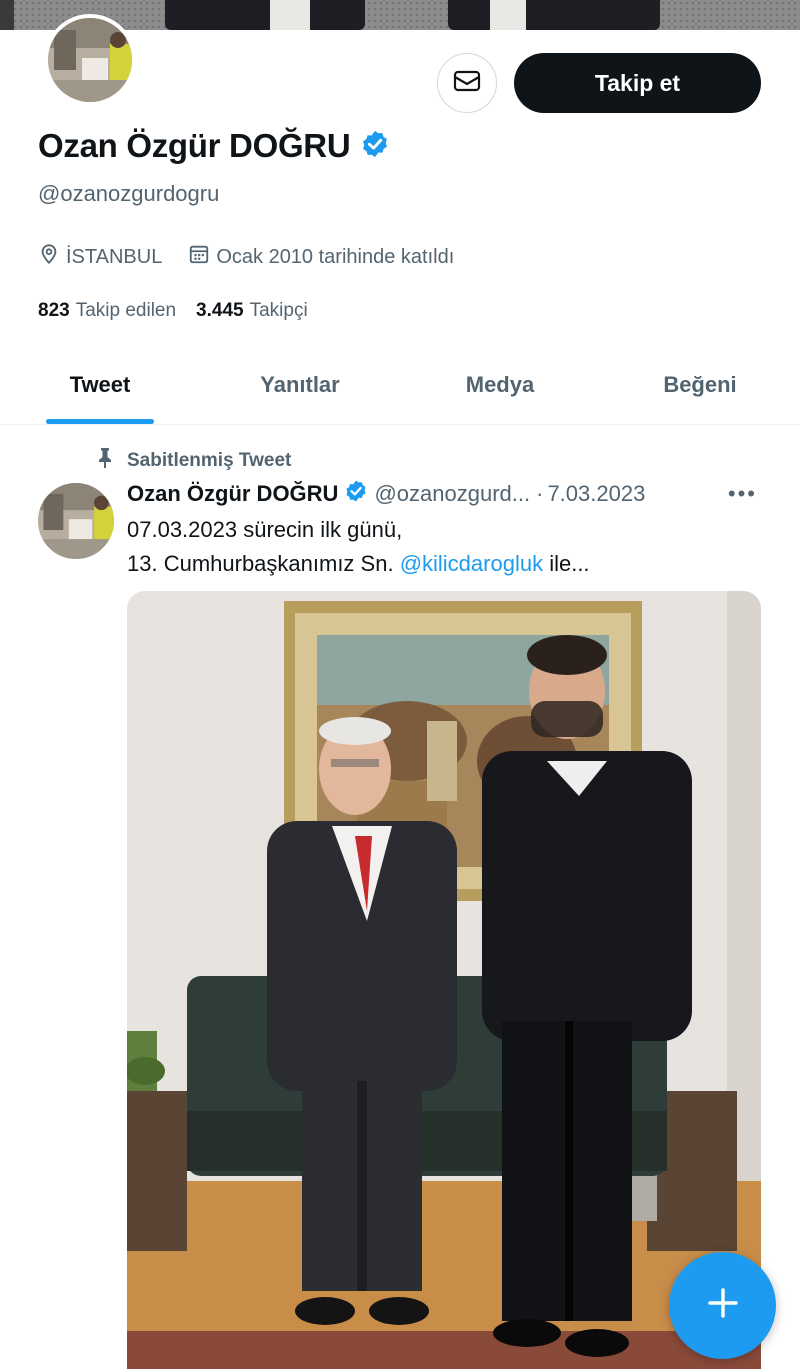 The height and width of the screenshot is (1369, 800). What do you see at coordinates (126, 310) in the screenshot?
I see `following-label: Takip edilen` at bounding box center [126, 310].